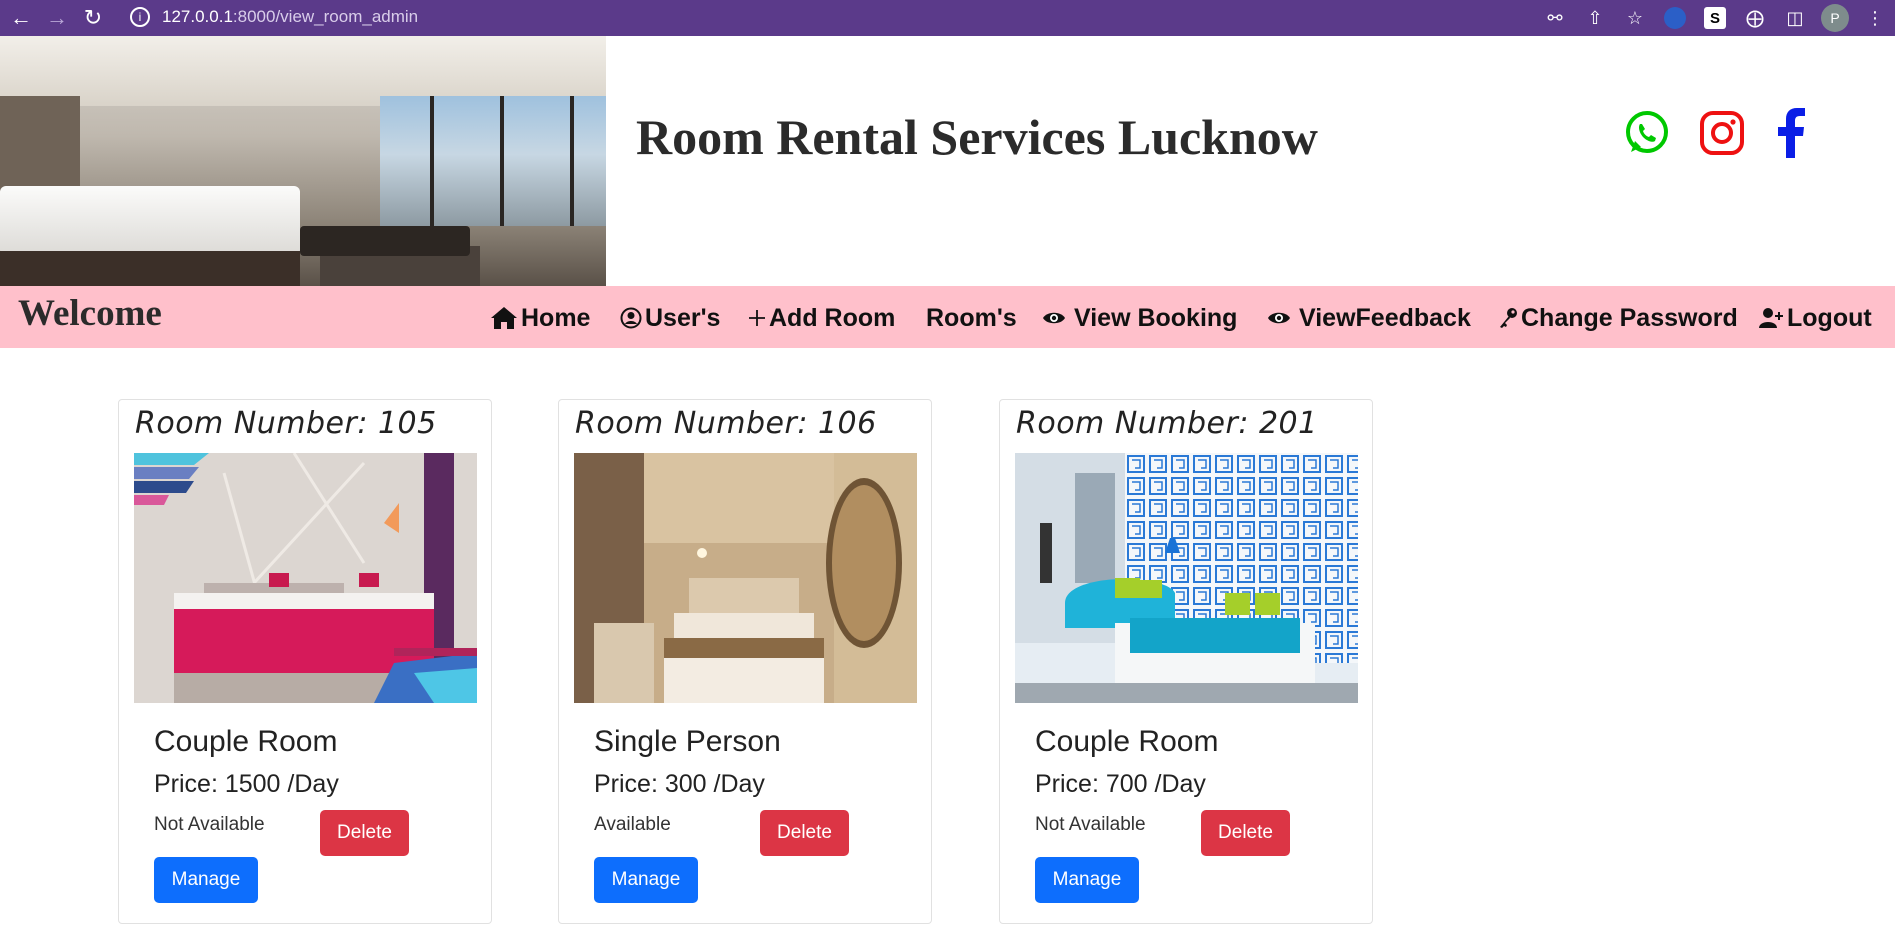 Image resolution: width=1895 pixels, height=947 pixels. I want to click on nav-label: View Booking, so click(1156, 317).